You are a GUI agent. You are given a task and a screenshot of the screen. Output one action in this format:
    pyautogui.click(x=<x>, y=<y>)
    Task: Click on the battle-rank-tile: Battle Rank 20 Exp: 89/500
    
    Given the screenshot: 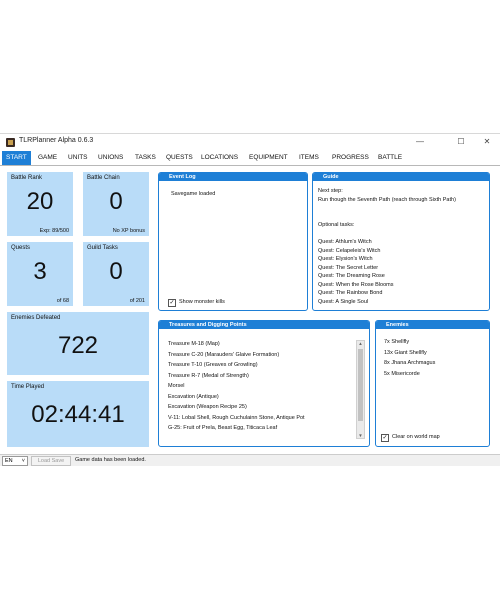 What is the action you would take?
    pyautogui.click(x=40, y=204)
    